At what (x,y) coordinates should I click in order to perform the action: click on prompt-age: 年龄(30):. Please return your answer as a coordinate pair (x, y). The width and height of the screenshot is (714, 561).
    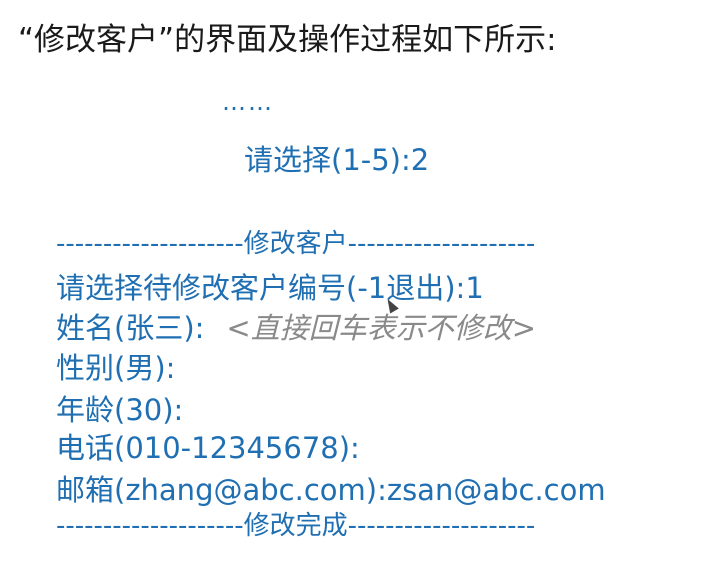
    Looking at the image, I should click on (119, 410).